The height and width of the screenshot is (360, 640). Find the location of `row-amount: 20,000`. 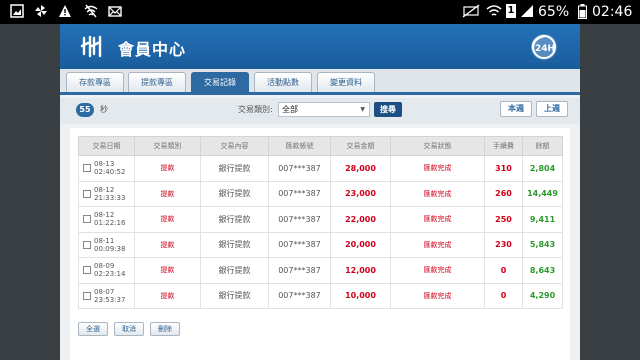

row-amount: 20,000 is located at coordinates (360, 244).